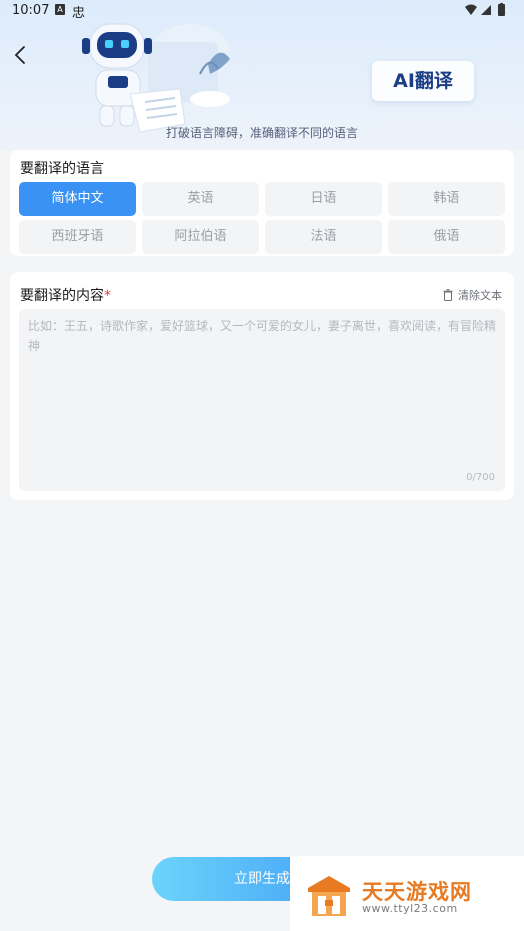 This screenshot has width=524, height=931. I want to click on required-mark: *, so click(107, 296).